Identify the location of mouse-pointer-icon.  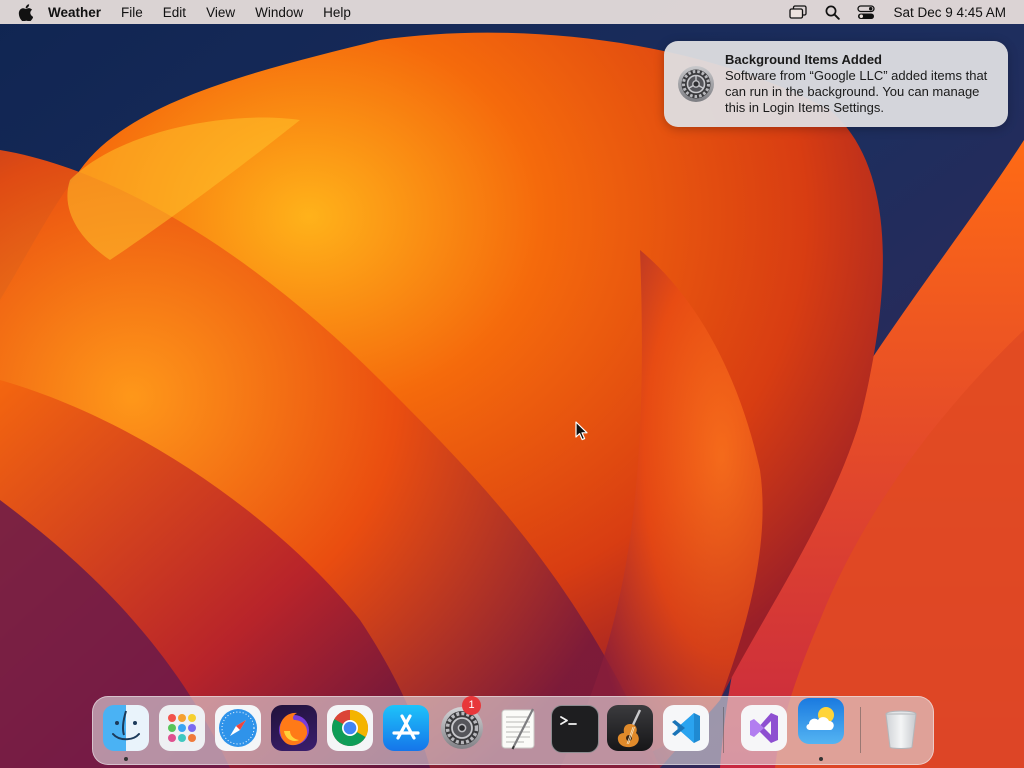
(581, 431).